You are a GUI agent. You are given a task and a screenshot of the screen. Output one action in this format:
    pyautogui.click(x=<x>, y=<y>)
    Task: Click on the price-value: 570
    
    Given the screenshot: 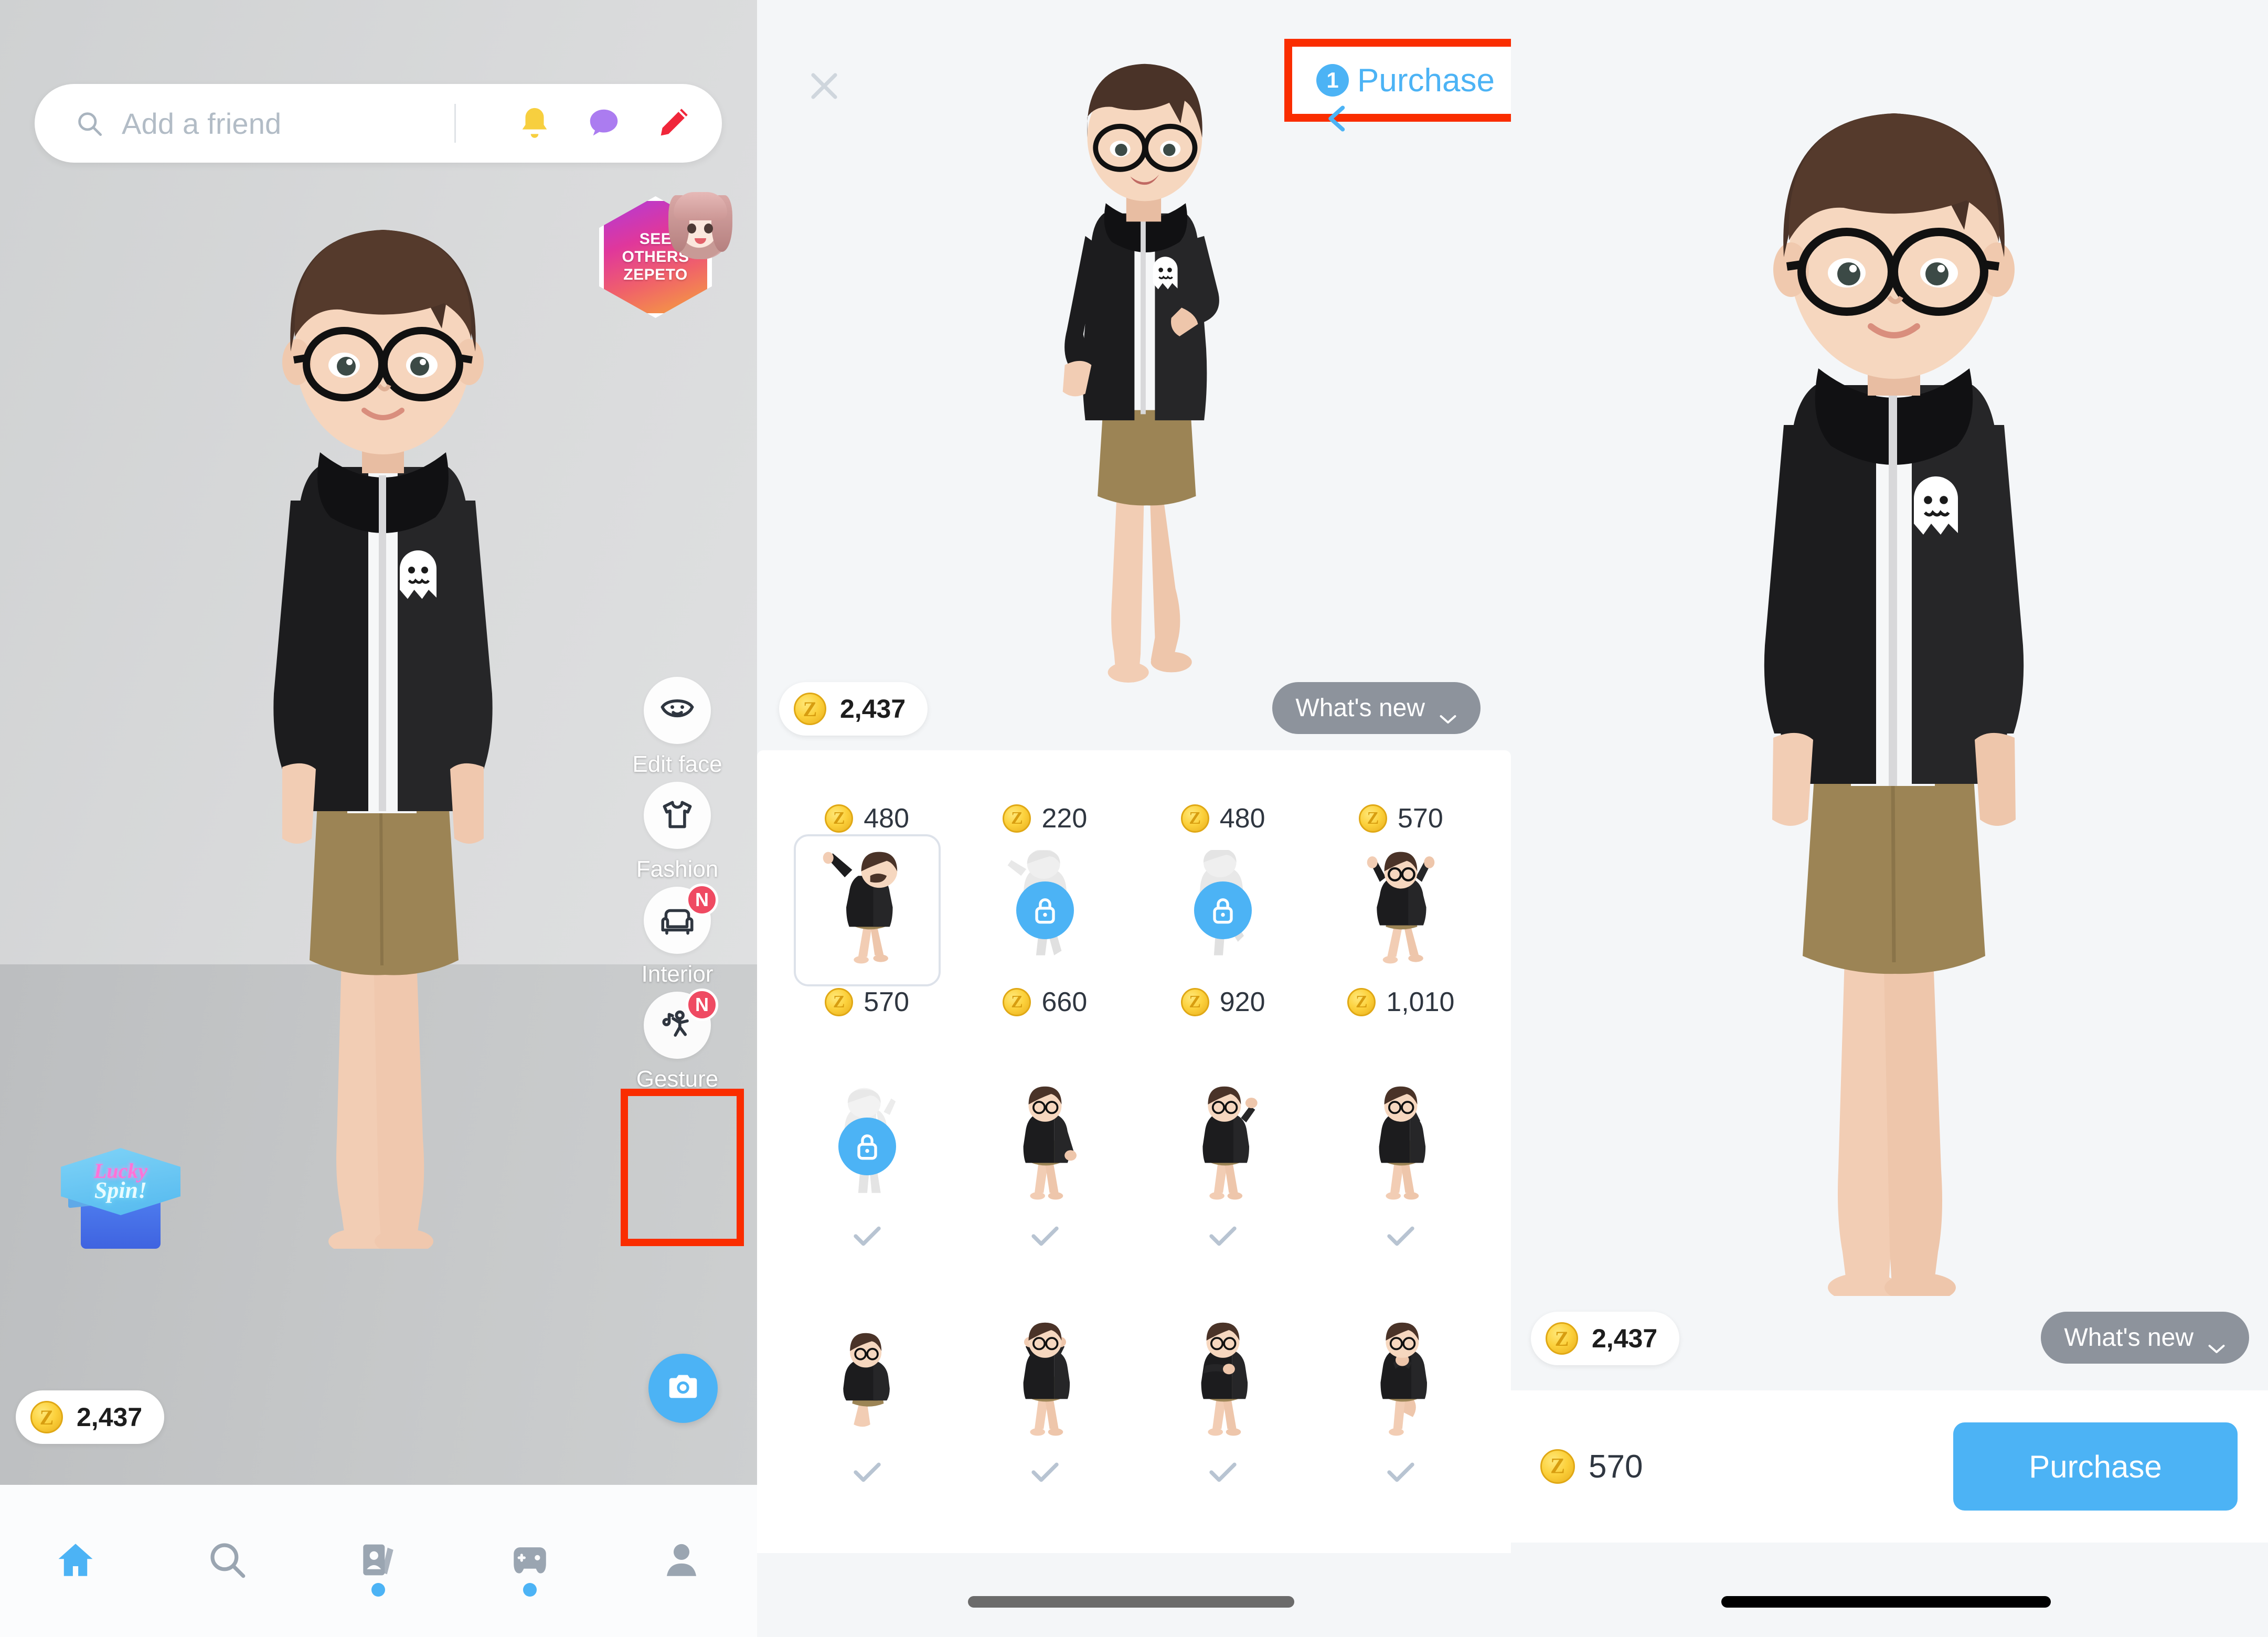 What is the action you would take?
    pyautogui.click(x=1420, y=818)
    